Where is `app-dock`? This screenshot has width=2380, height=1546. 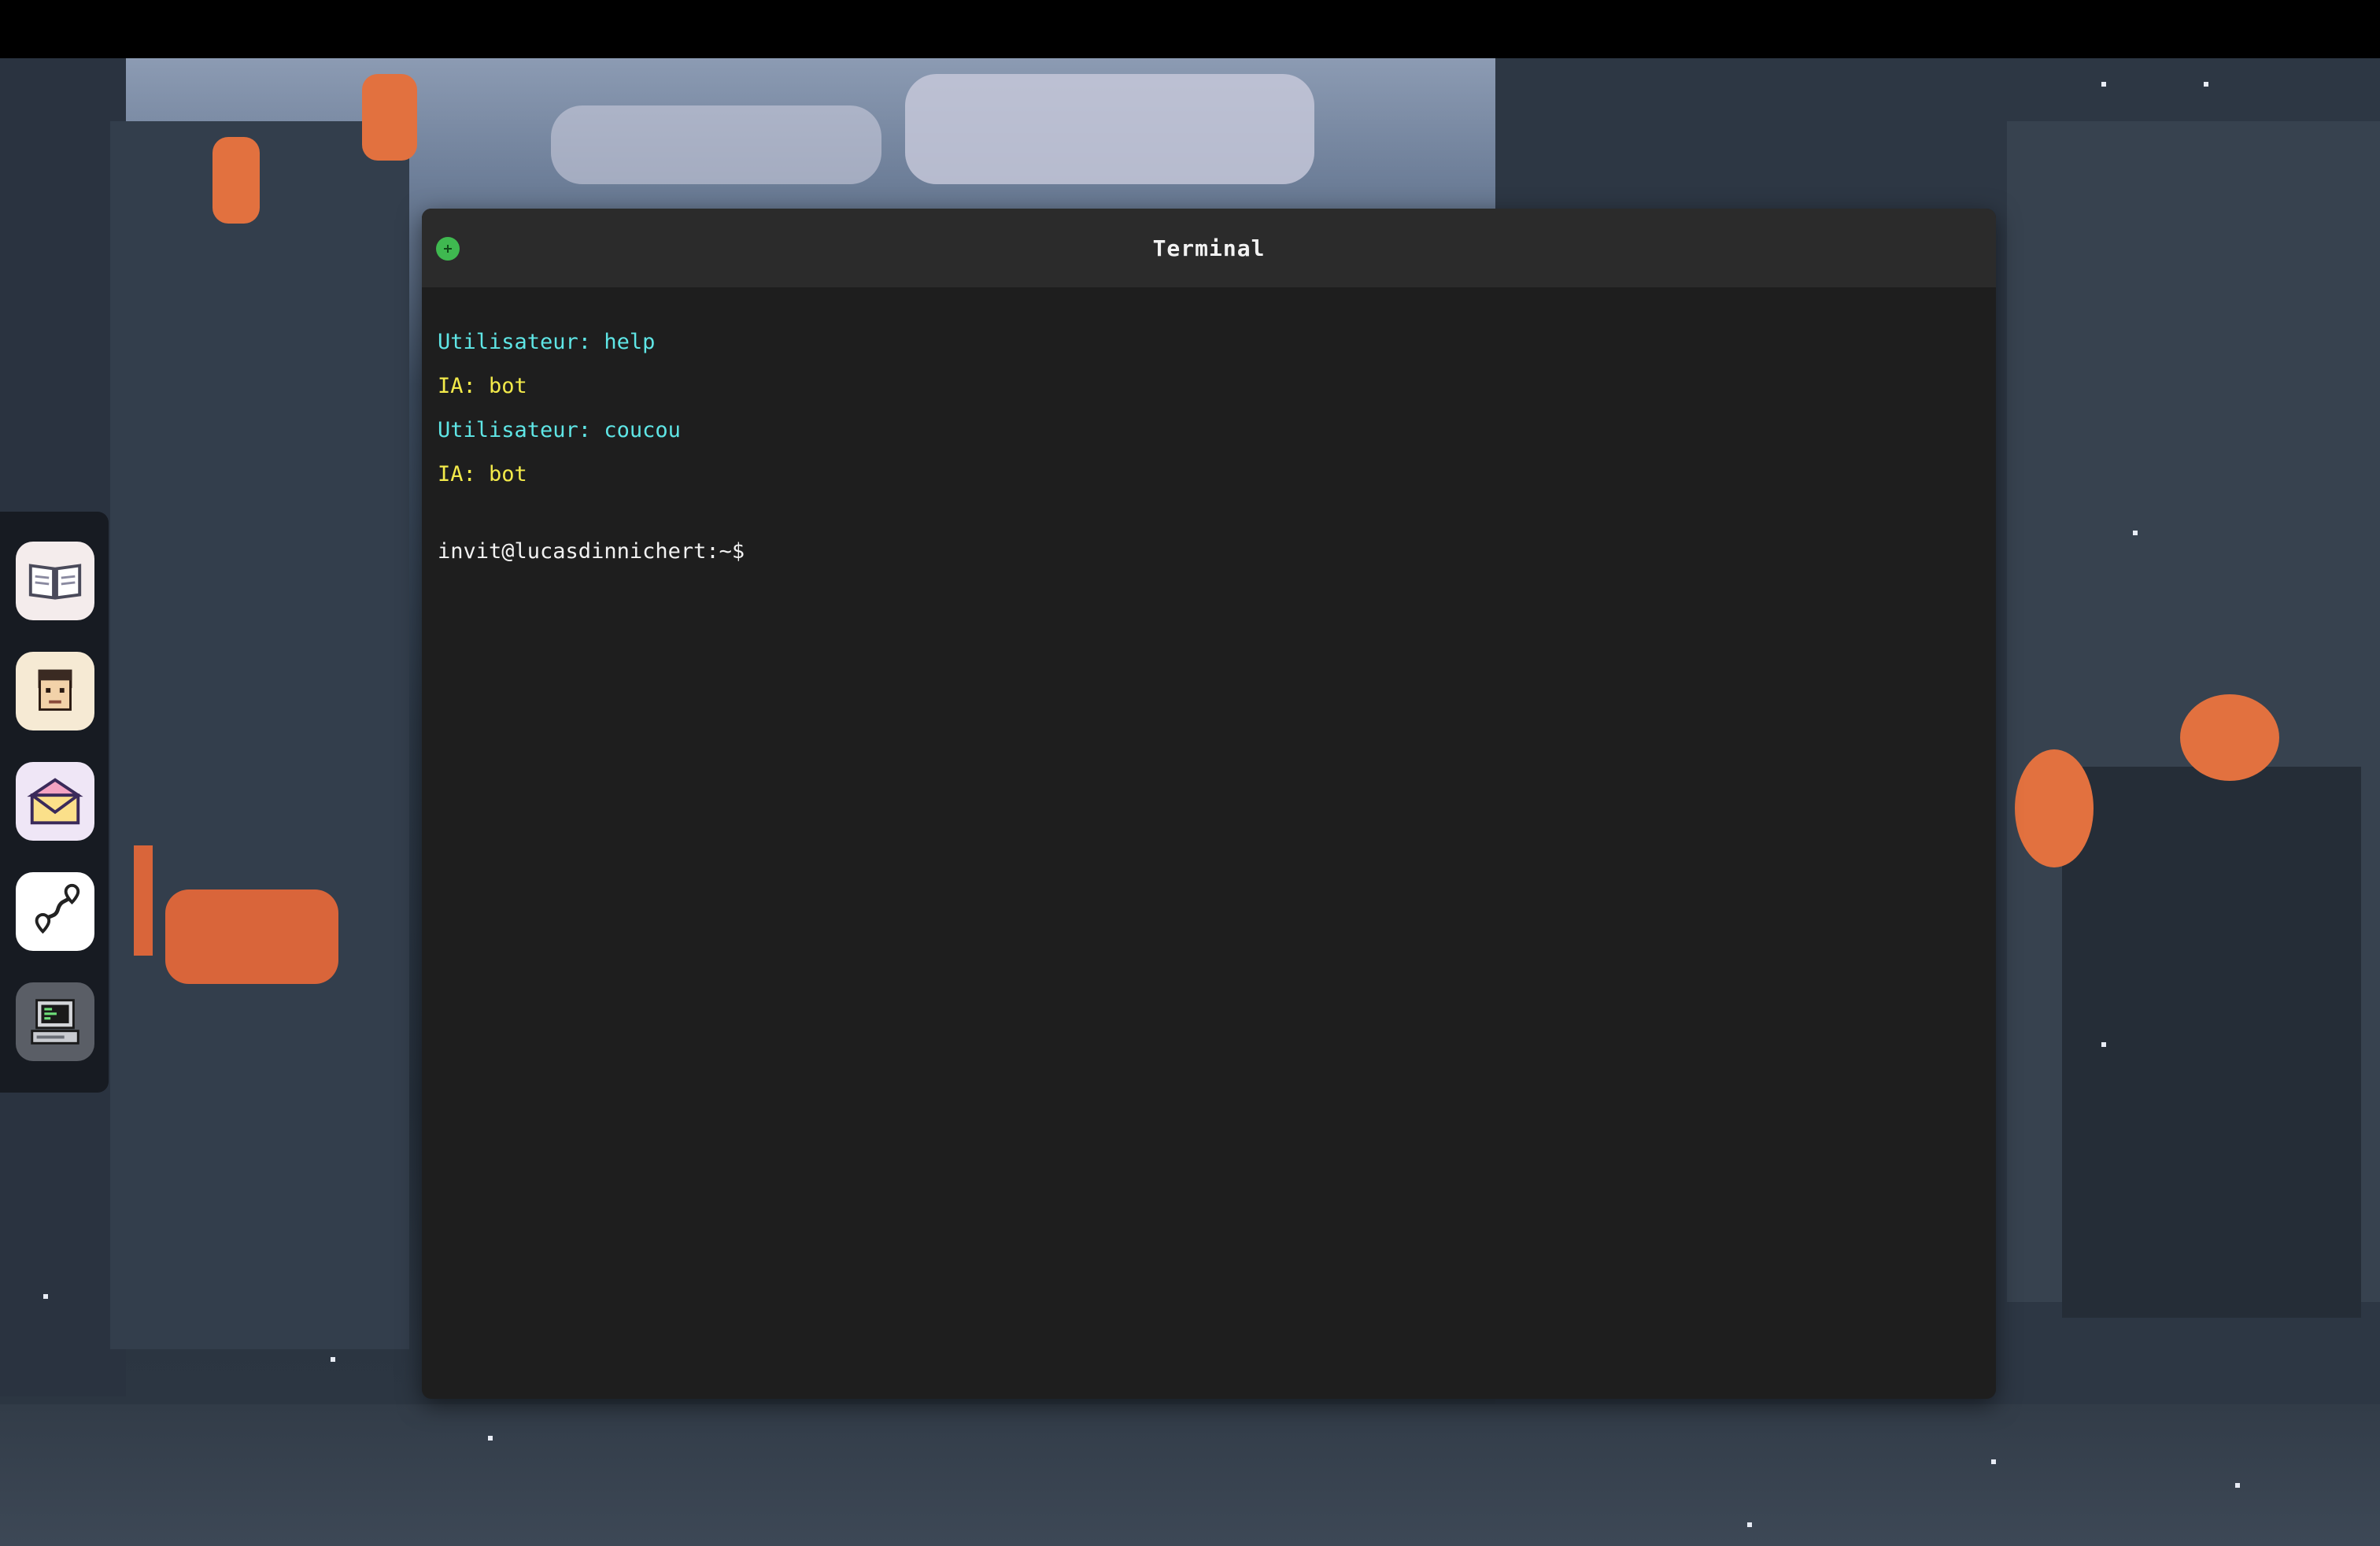
app-dock is located at coordinates (55, 802).